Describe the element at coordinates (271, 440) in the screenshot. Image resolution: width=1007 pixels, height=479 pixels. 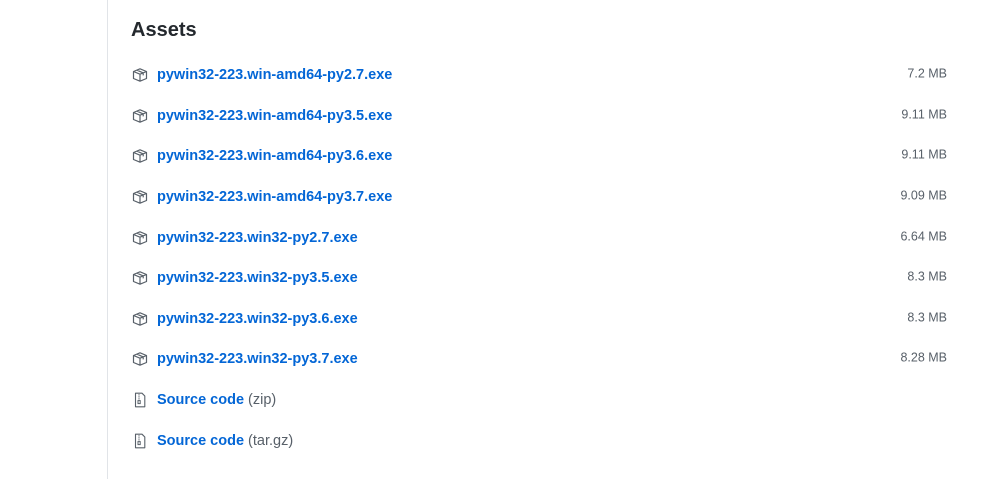
I see `source-code-format: (tar.gz)` at that location.